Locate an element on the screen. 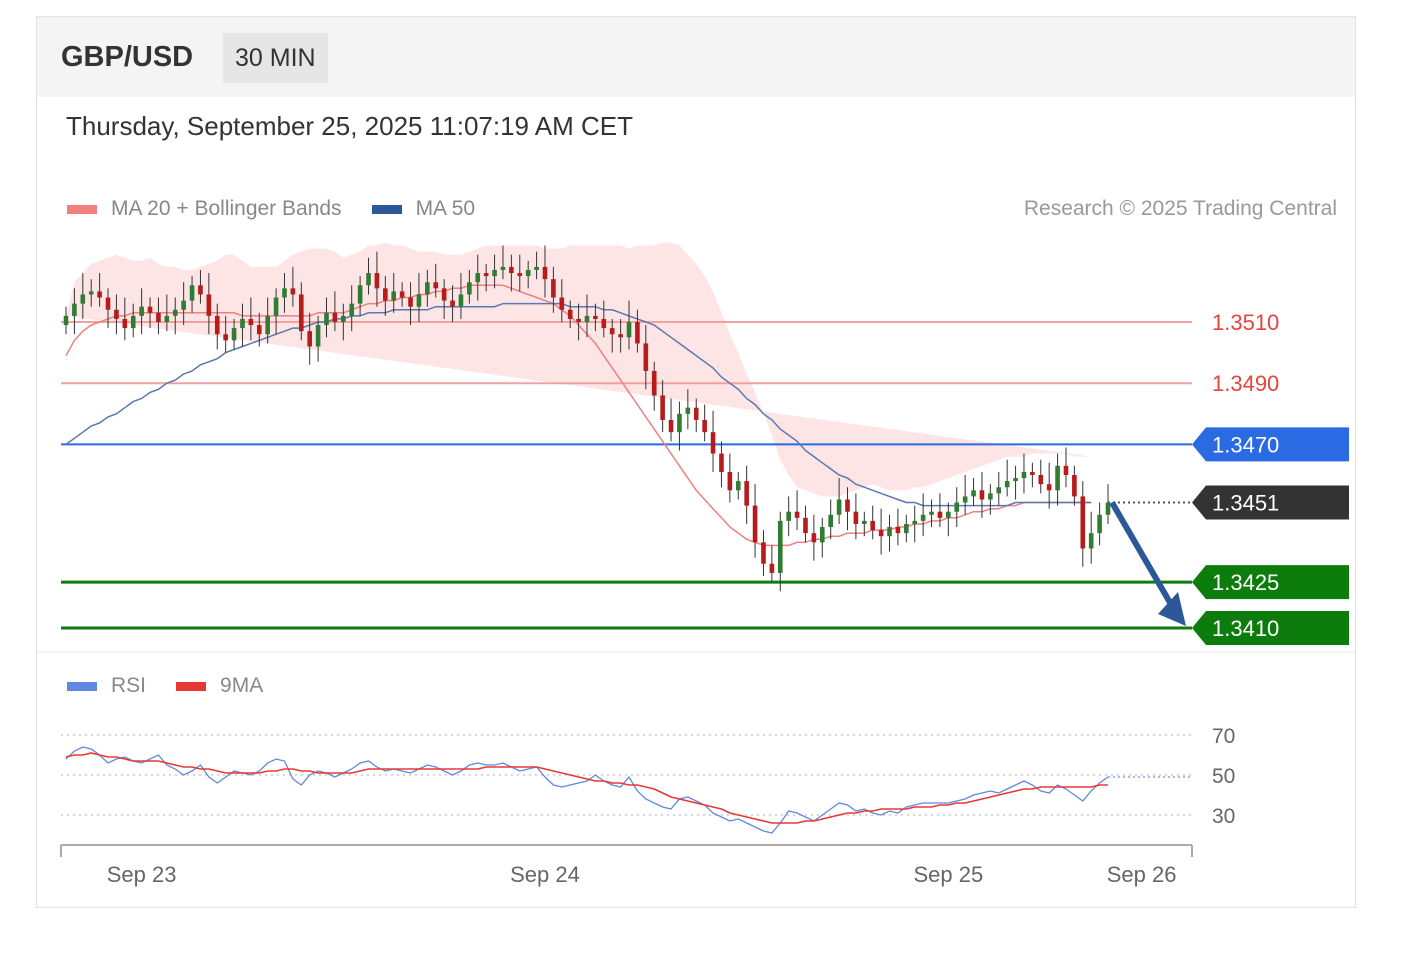 The width and height of the screenshot is (1404, 954). rsi-tick-label: 50 is located at coordinates (1223, 776).